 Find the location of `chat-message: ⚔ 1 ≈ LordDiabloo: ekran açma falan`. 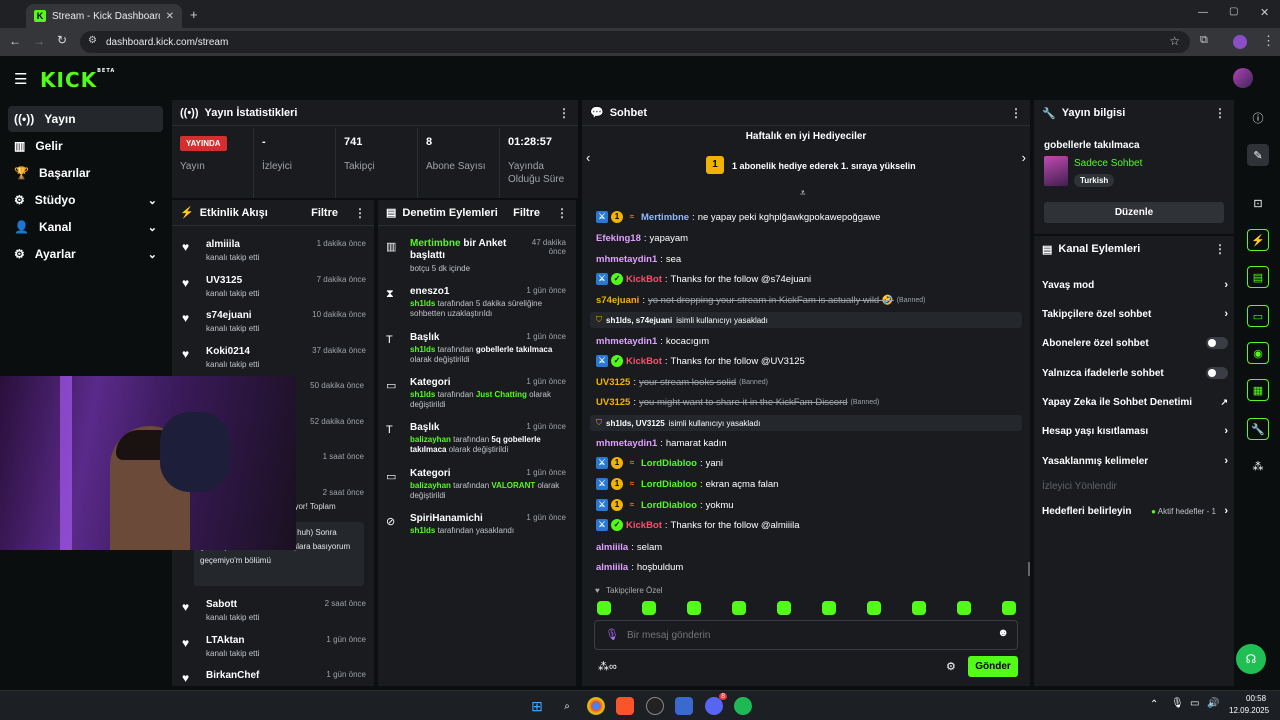

chat-message: ⚔ 1 ≈ LordDiabloo: ekran açma falan is located at coordinates (687, 484).